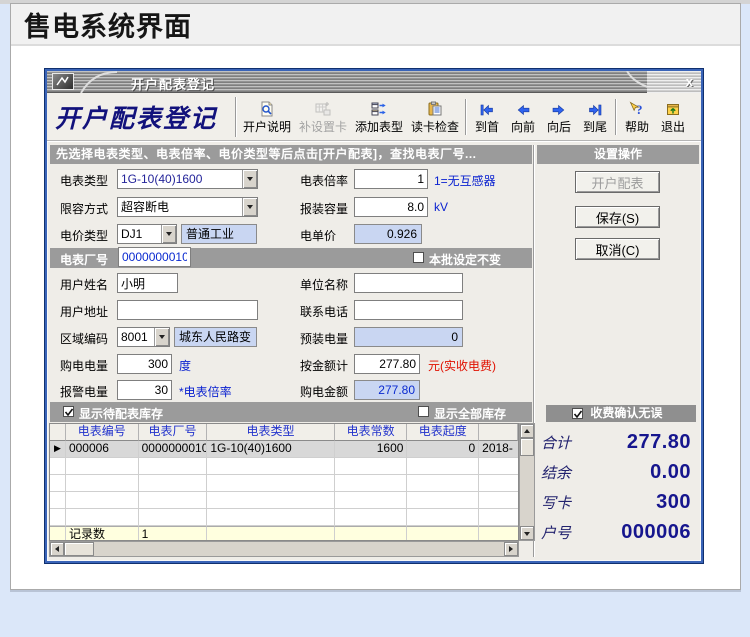 The height and width of the screenshot is (637, 750). Describe the element at coordinates (527, 447) in the screenshot. I see `vertical-scrollbar-thumb` at that location.